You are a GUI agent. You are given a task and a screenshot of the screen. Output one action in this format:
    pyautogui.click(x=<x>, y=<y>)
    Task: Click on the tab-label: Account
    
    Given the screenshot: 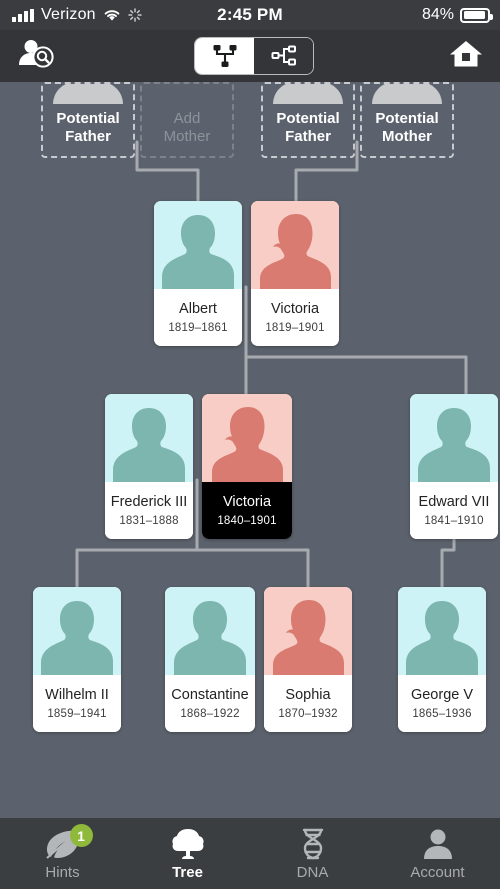 What is the action you would take?
    pyautogui.click(x=437, y=872)
    